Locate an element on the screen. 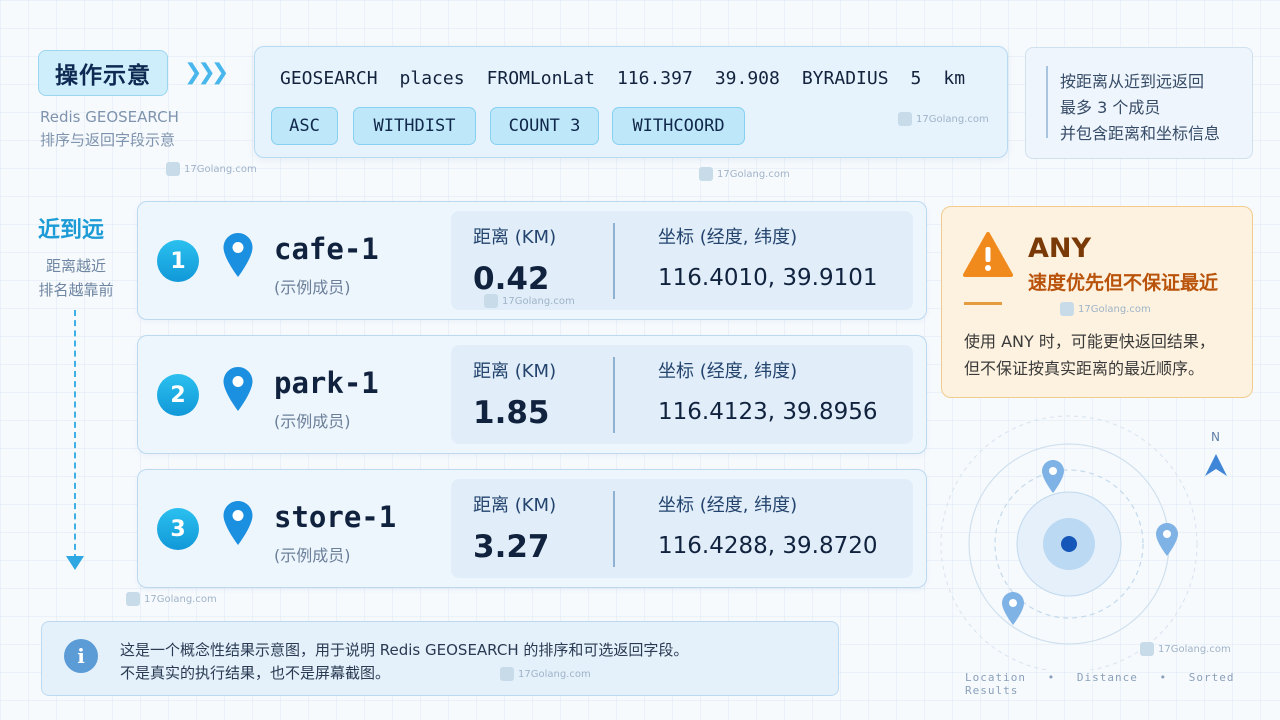  center-point-icon is located at coordinates (1069, 544).